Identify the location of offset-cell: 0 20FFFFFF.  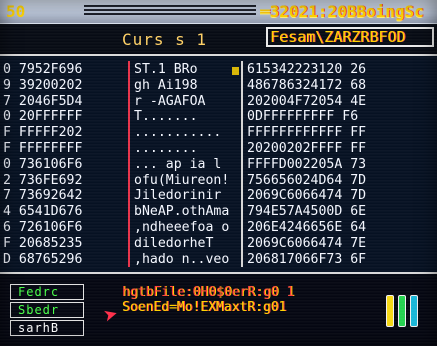
(43, 117).